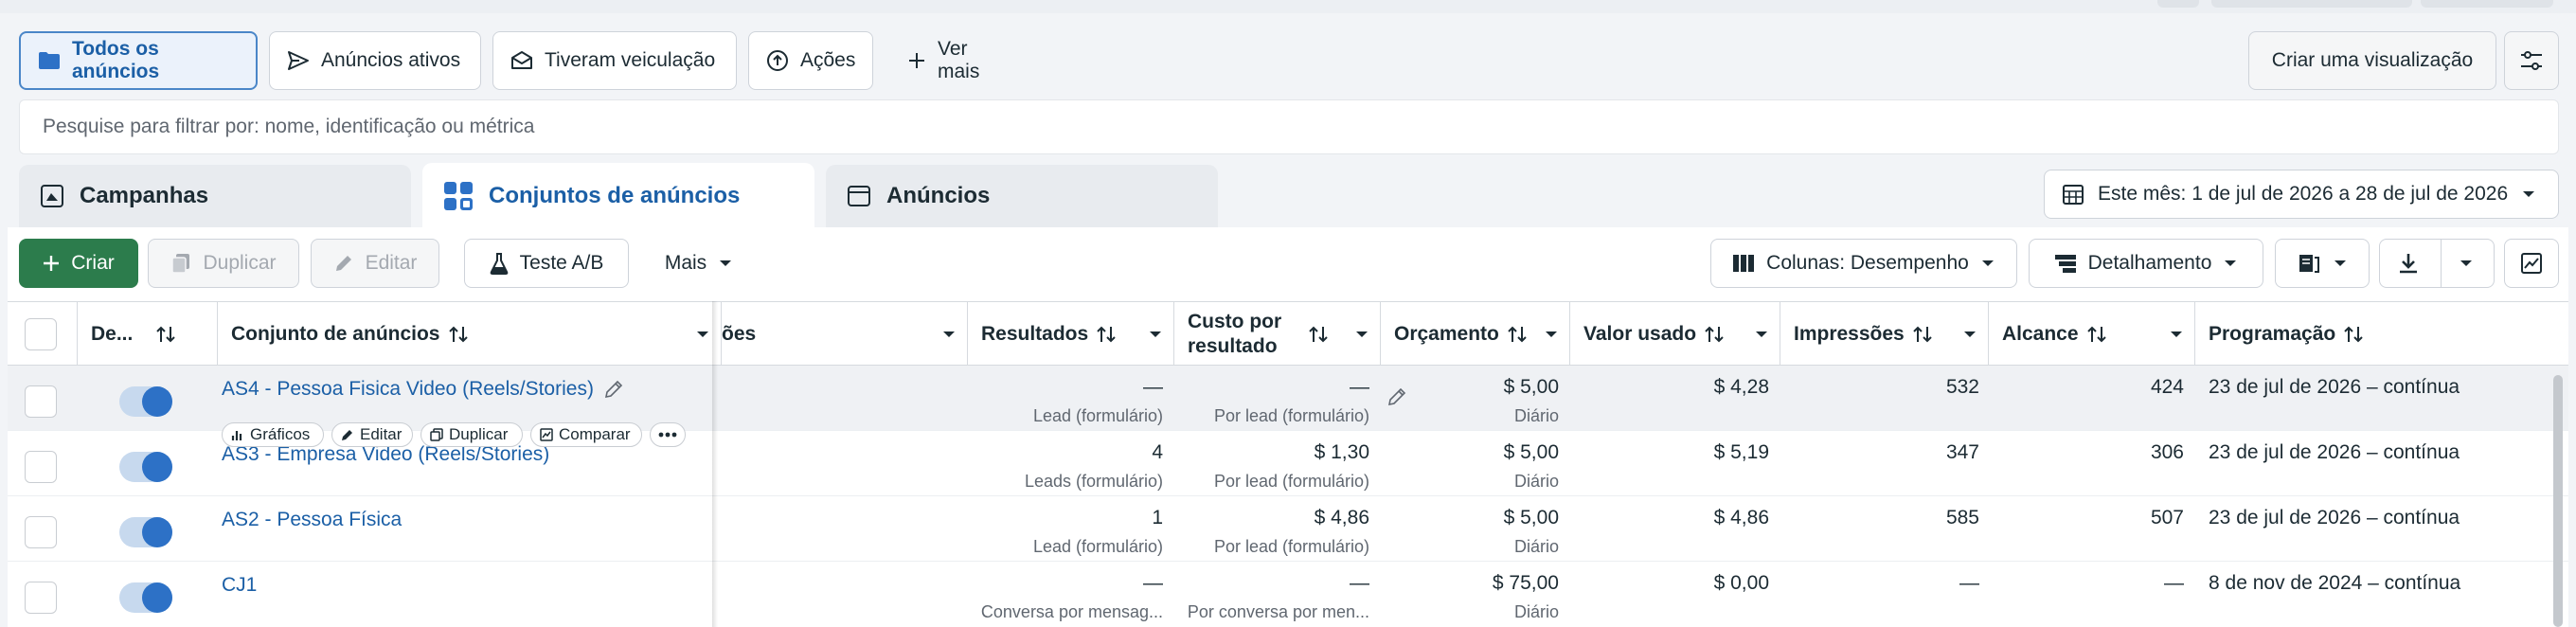 The width and height of the screenshot is (2576, 627). What do you see at coordinates (615, 196) in the screenshot?
I see `tab-label: Conjuntos de anúncios` at bounding box center [615, 196].